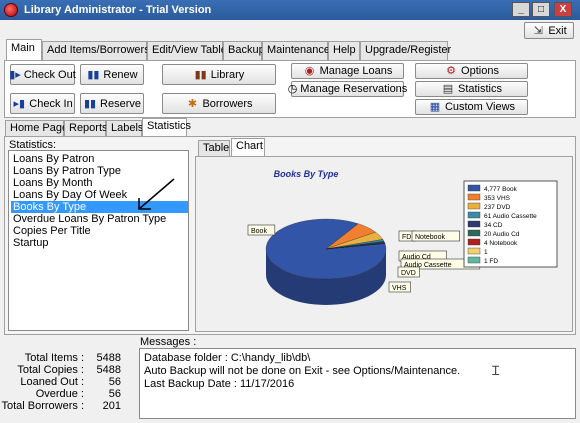  I want to click on messages-label: Messages :, so click(168, 342).